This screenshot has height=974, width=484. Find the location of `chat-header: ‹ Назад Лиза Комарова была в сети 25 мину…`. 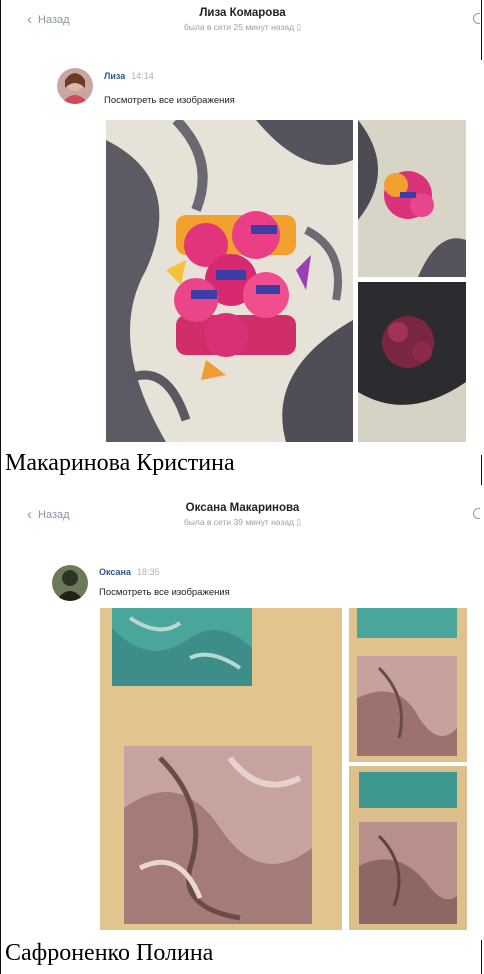

chat-header: ‹ Назад Лиза Комарова была в сети 25 мину… is located at coordinates (242, 20).